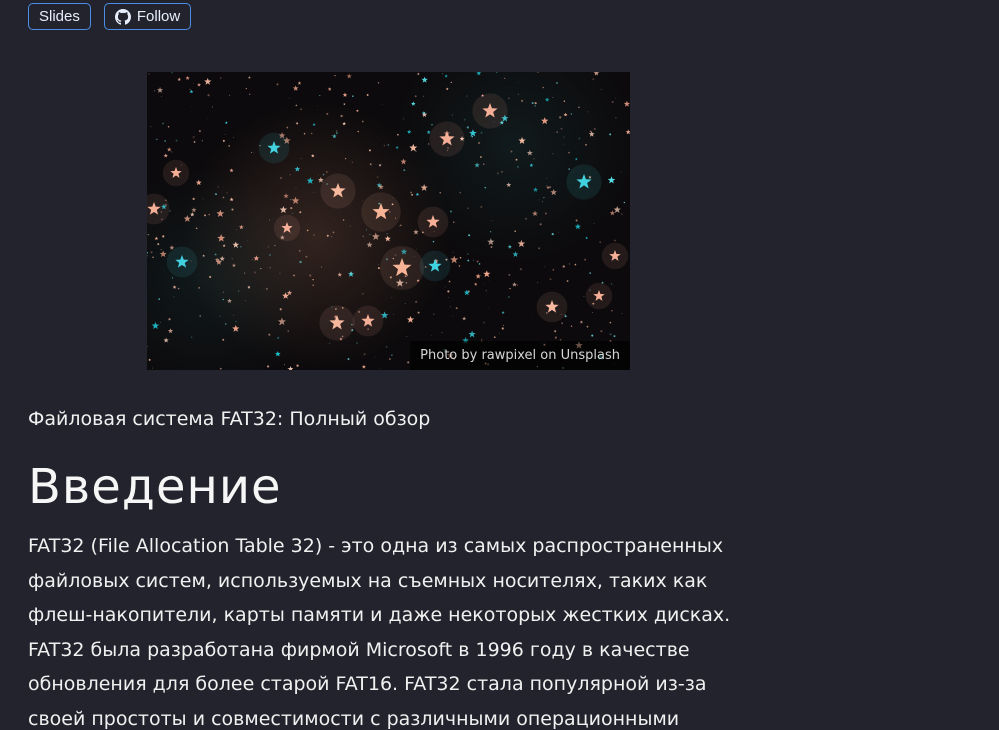 The height and width of the screenshot is (730, 999). I want to click on slides-button-label: Slides, so click(59, 16).